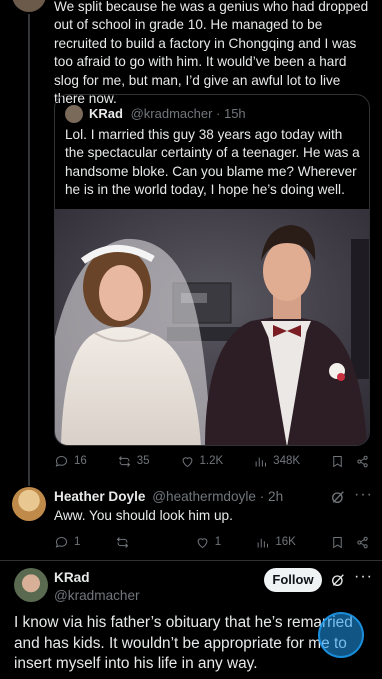 This screenshot has width=382, height=679. Describe the element at coordinates (338, 497) in the screenshot. I see `reply-grok-icon` at that location.